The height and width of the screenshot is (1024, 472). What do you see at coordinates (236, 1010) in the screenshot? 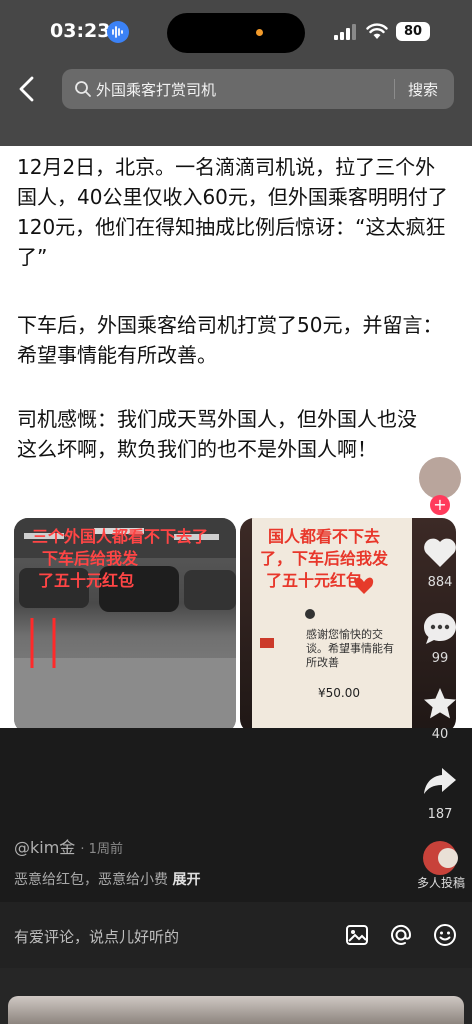
I see `next-post-preview` at bounding box center [236, 1010].